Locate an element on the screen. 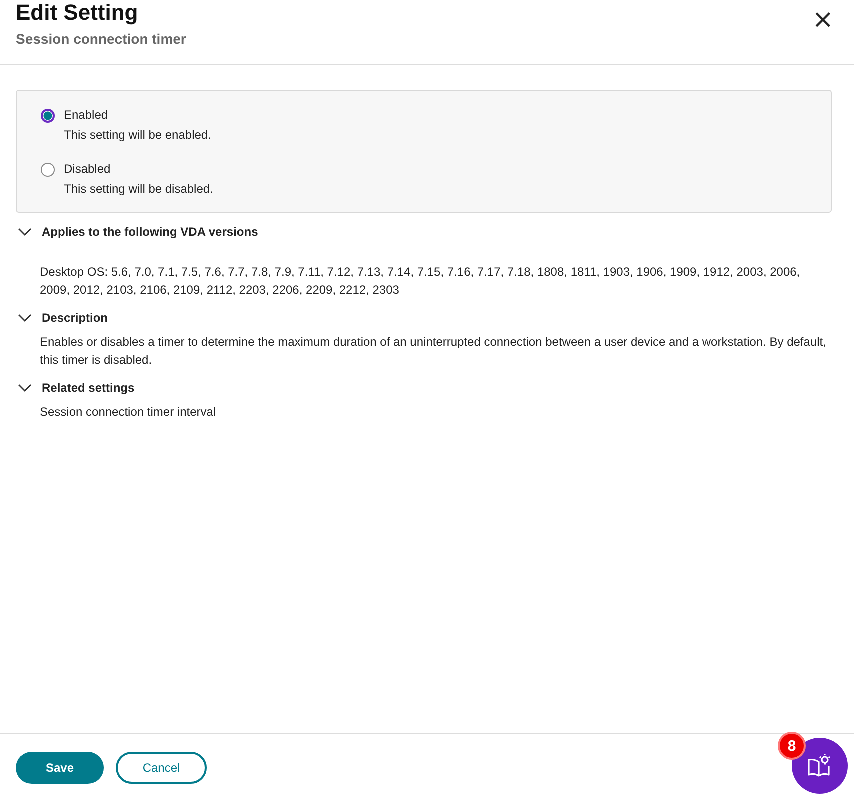 The height and width of the screenshot is (802, 854). save-button: Save is located at coordinates (60, 768).